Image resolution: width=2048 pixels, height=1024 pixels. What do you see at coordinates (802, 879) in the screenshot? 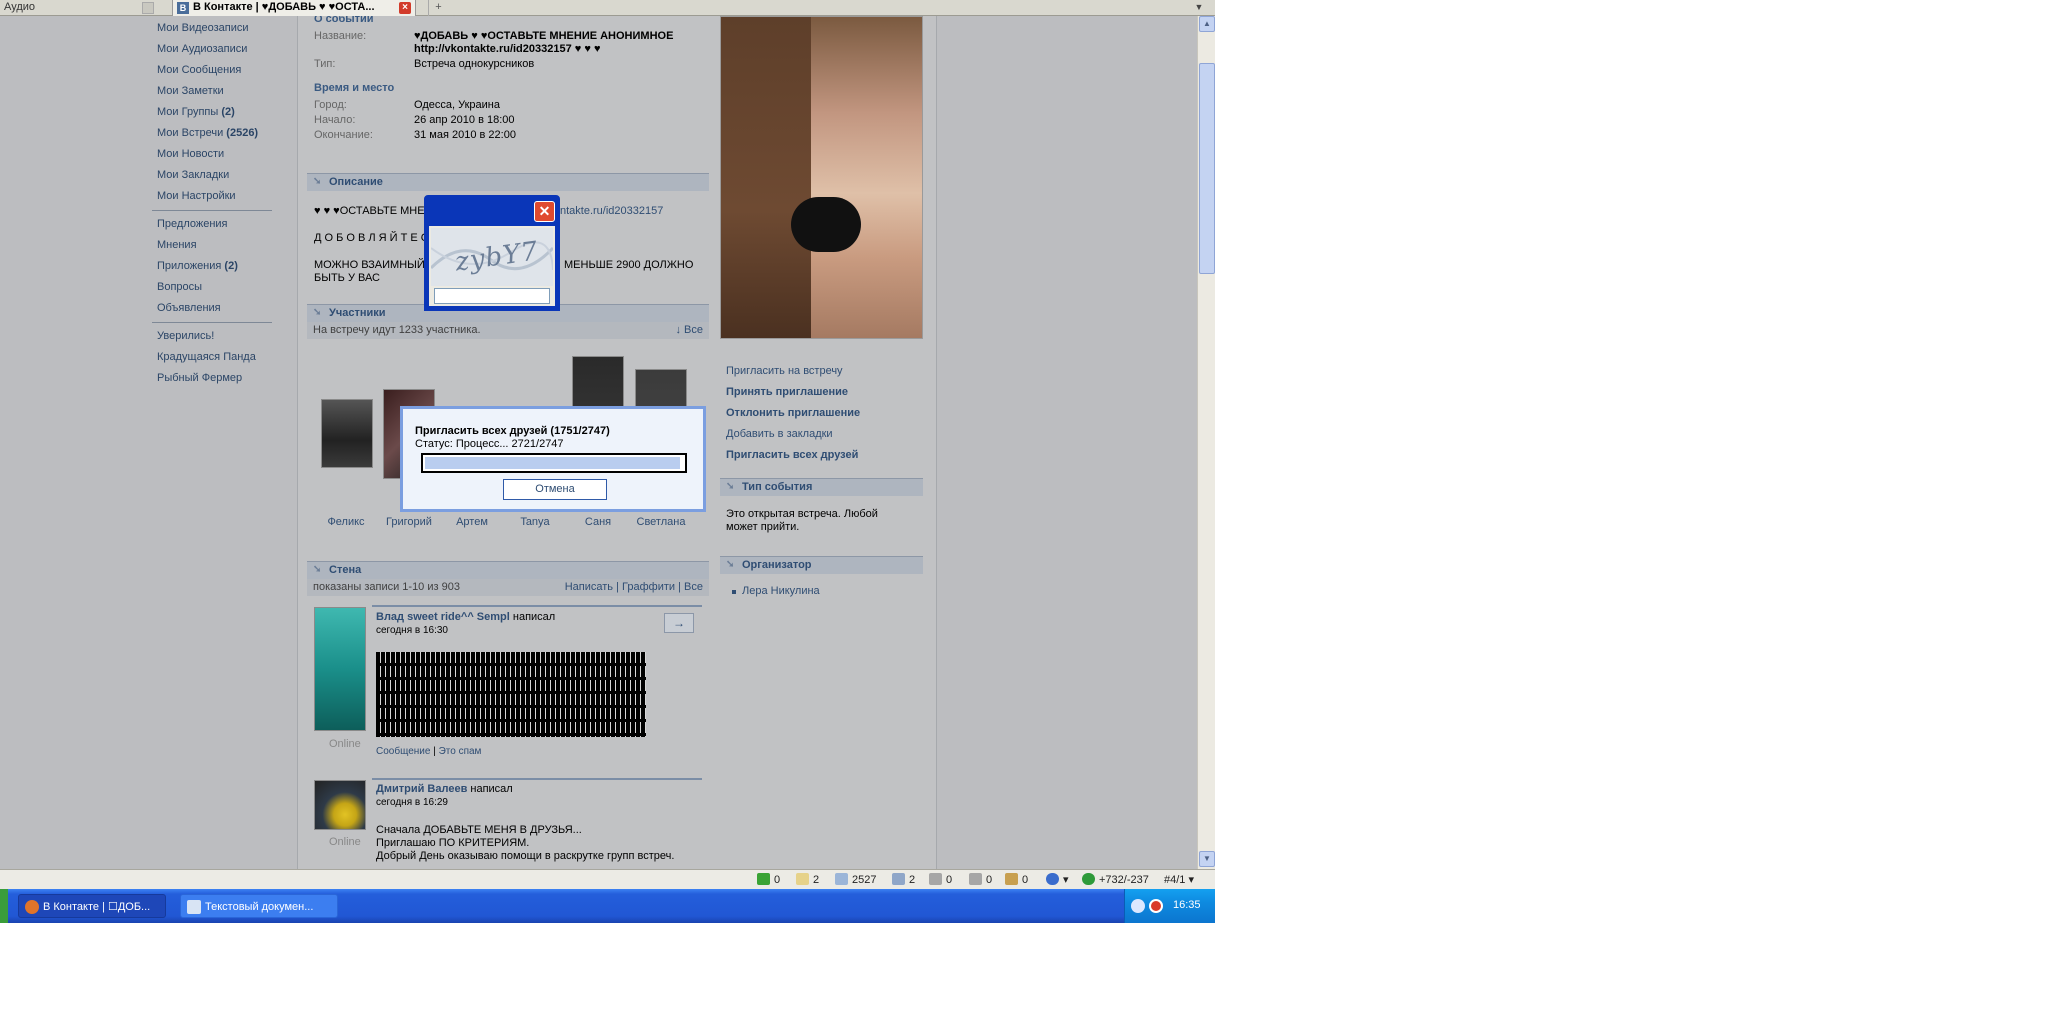
I see `photo-icon` at bounding box center [802, 879].